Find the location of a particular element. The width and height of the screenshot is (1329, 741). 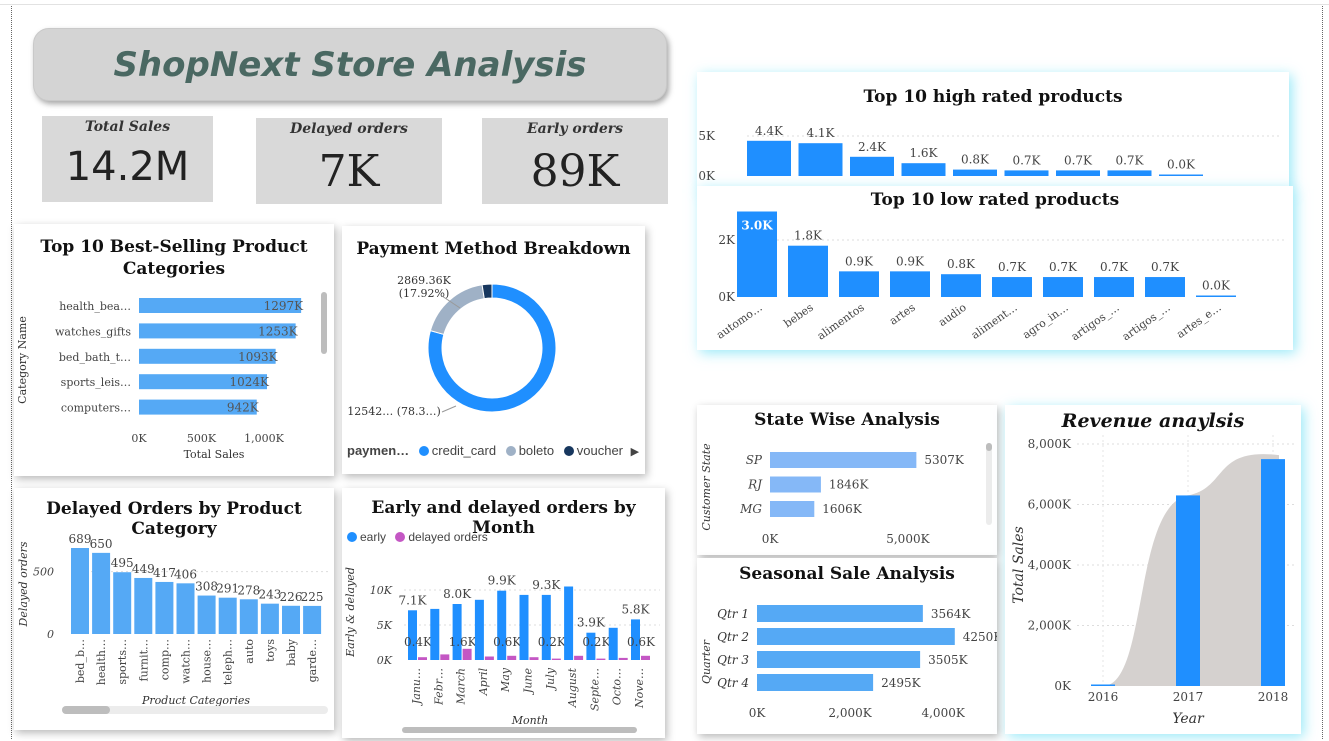

data-label: 278 is located at coordinates (248, 590).